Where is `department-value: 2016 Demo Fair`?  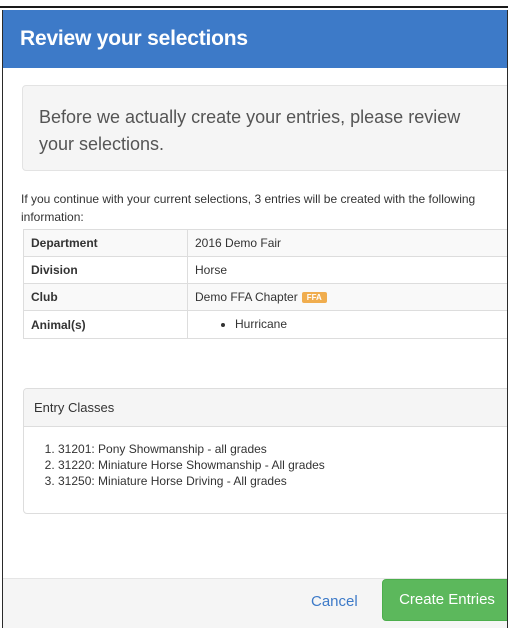 department-value: 2016 Demo Fair is located at coordinates (347, 243).